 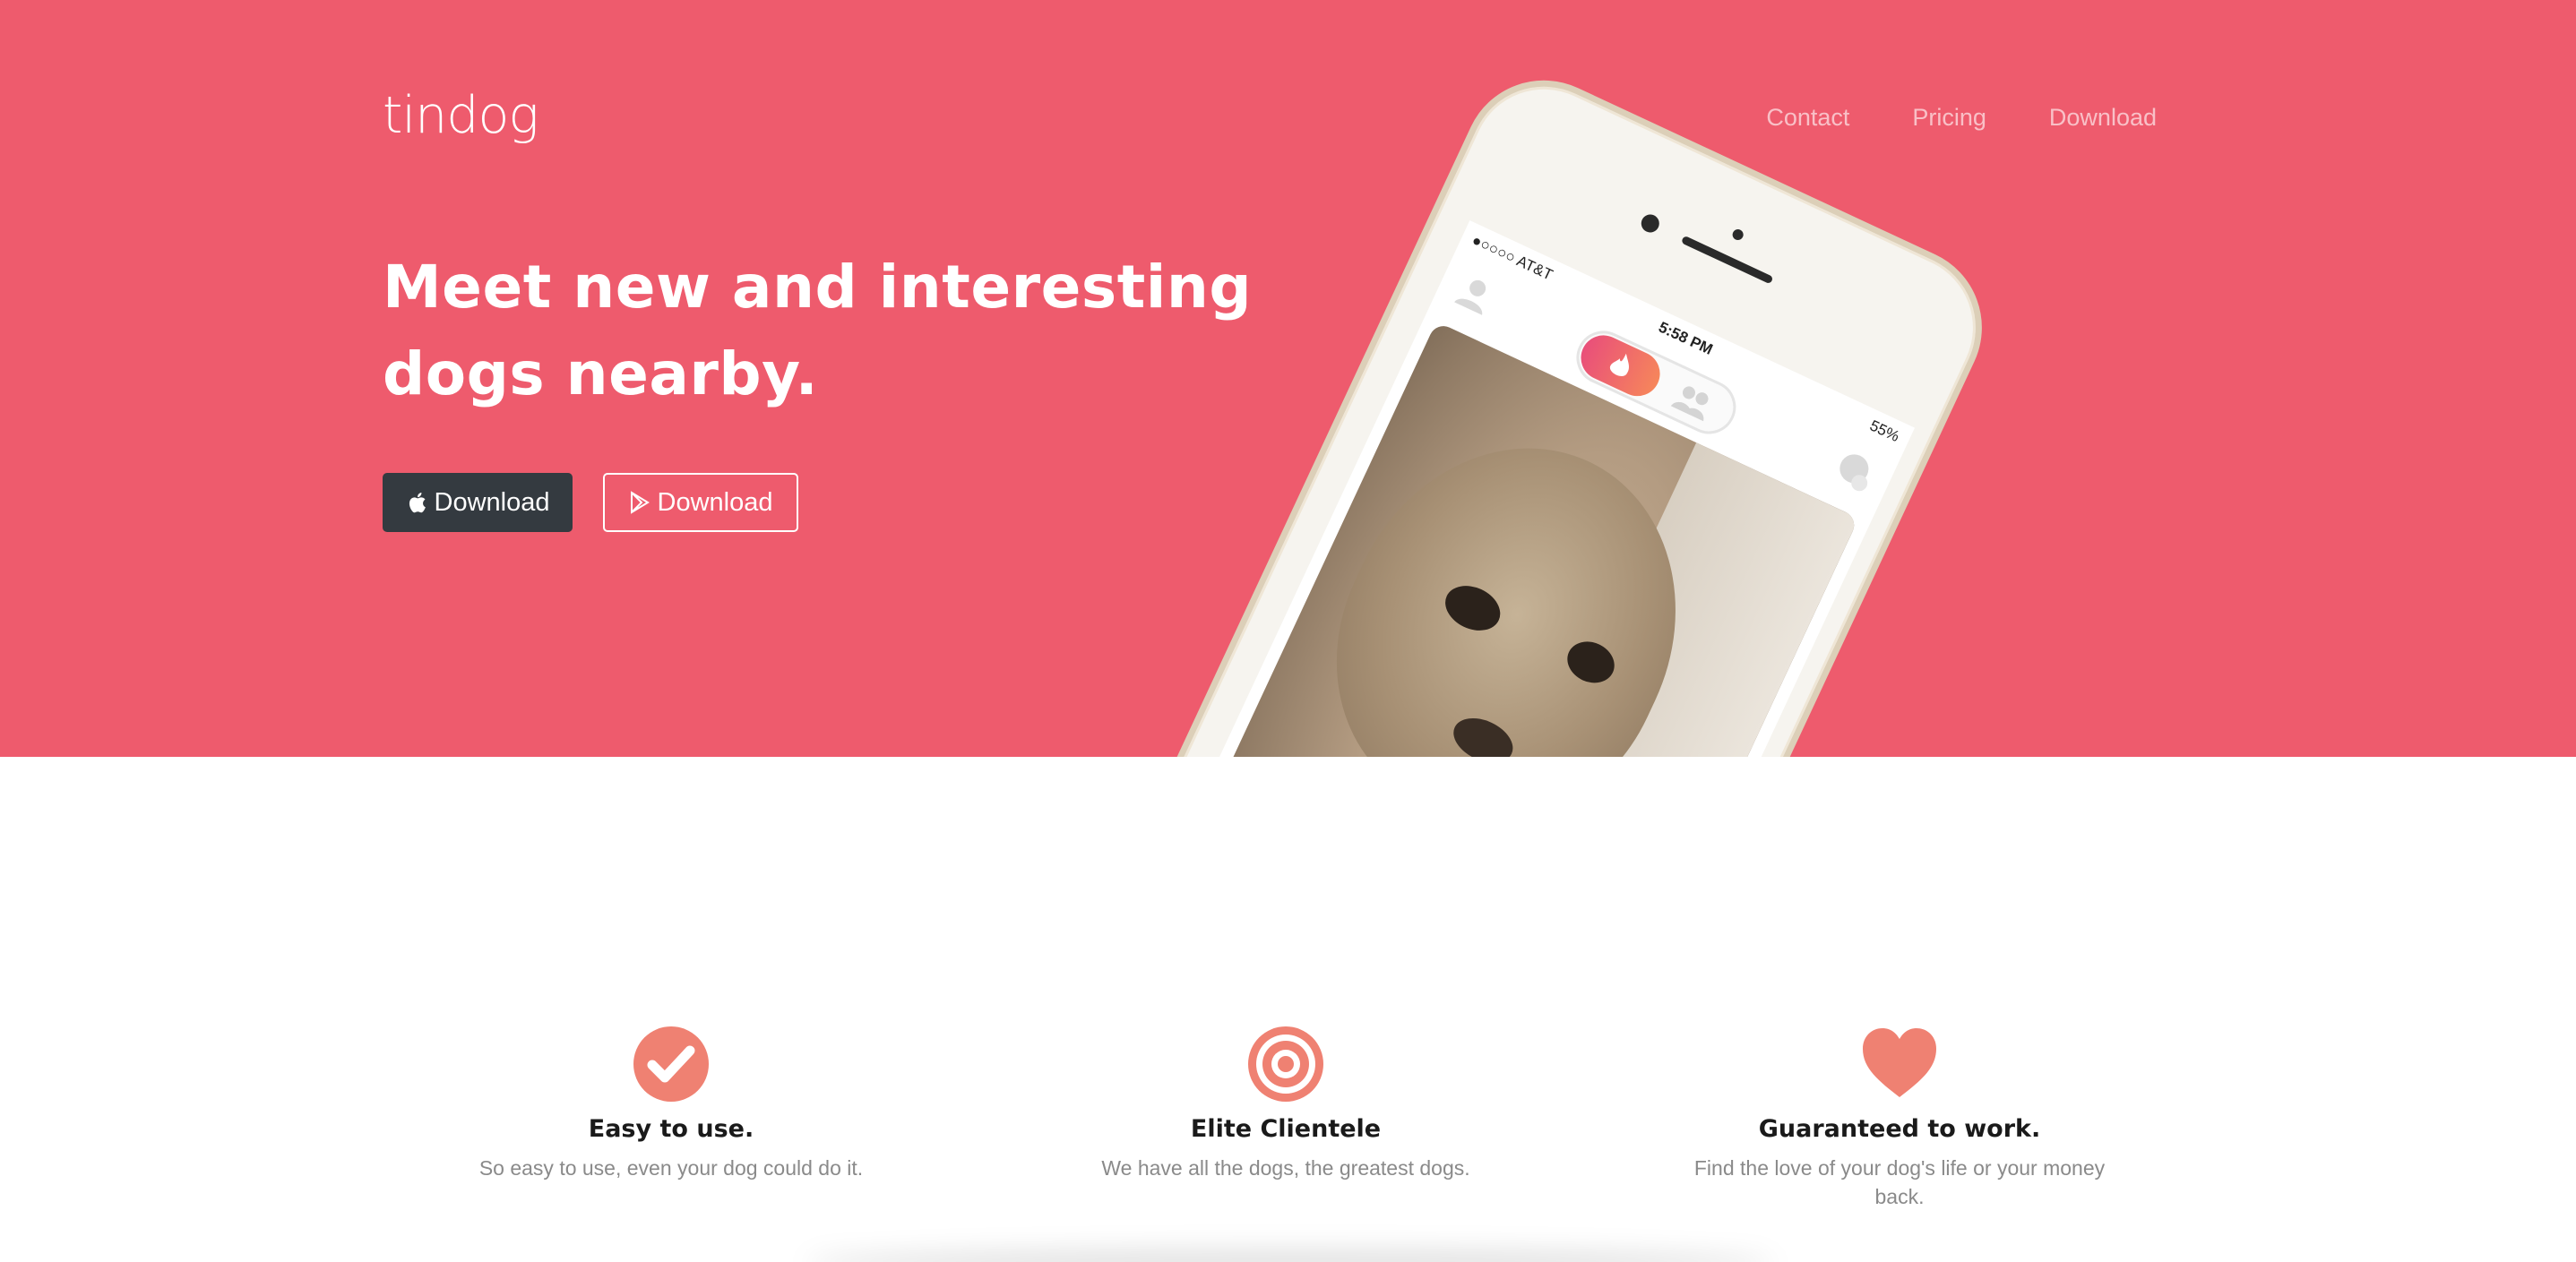 What do you see at coordinates (1286, 1129) in the screenshot?
I see `feature-title: Elite Clientele` at bounding box center [1286, 1129].